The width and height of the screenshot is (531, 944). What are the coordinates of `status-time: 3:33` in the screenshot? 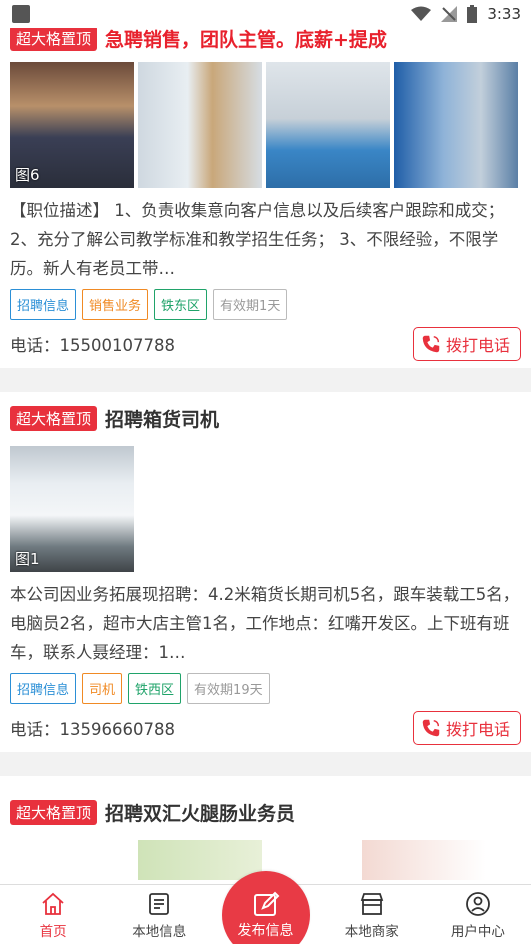 It's located at (504, 14).